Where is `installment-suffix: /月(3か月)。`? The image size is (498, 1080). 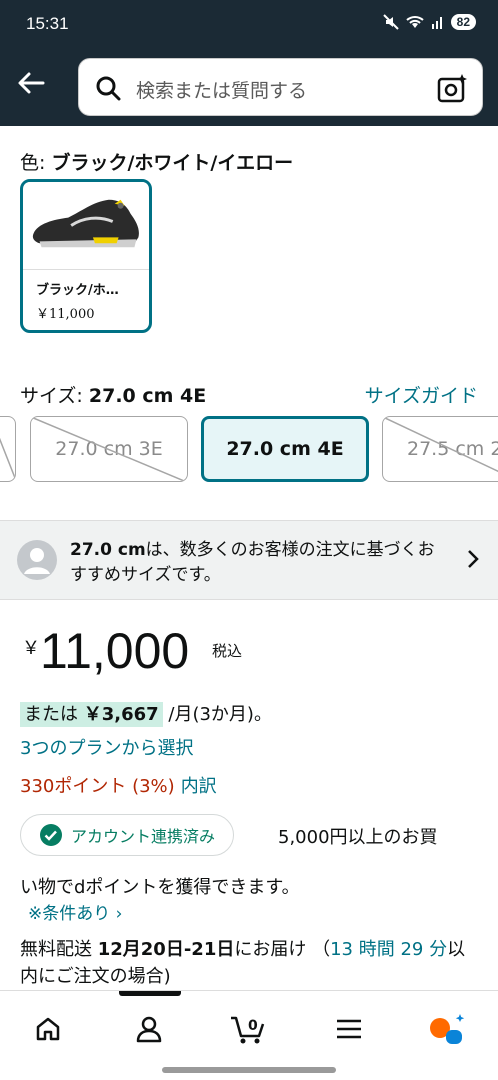
installment-suffix: /月(3か月)。 is located at coordinates (217, 714).